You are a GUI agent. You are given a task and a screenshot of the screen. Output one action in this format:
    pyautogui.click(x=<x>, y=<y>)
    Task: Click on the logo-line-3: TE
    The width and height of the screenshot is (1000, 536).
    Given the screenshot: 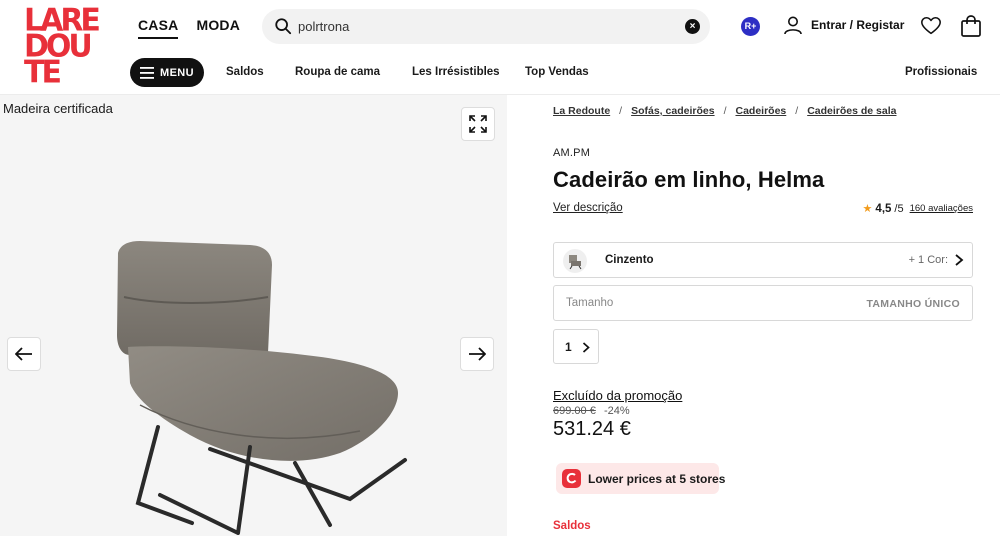 What is the action you would take?
    pyautogui.click(x=43, y=72)
    